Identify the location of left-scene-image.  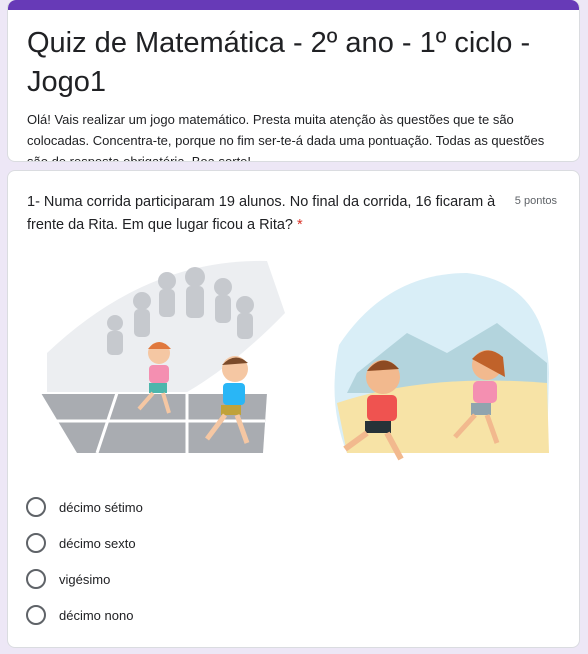
(163, 357).